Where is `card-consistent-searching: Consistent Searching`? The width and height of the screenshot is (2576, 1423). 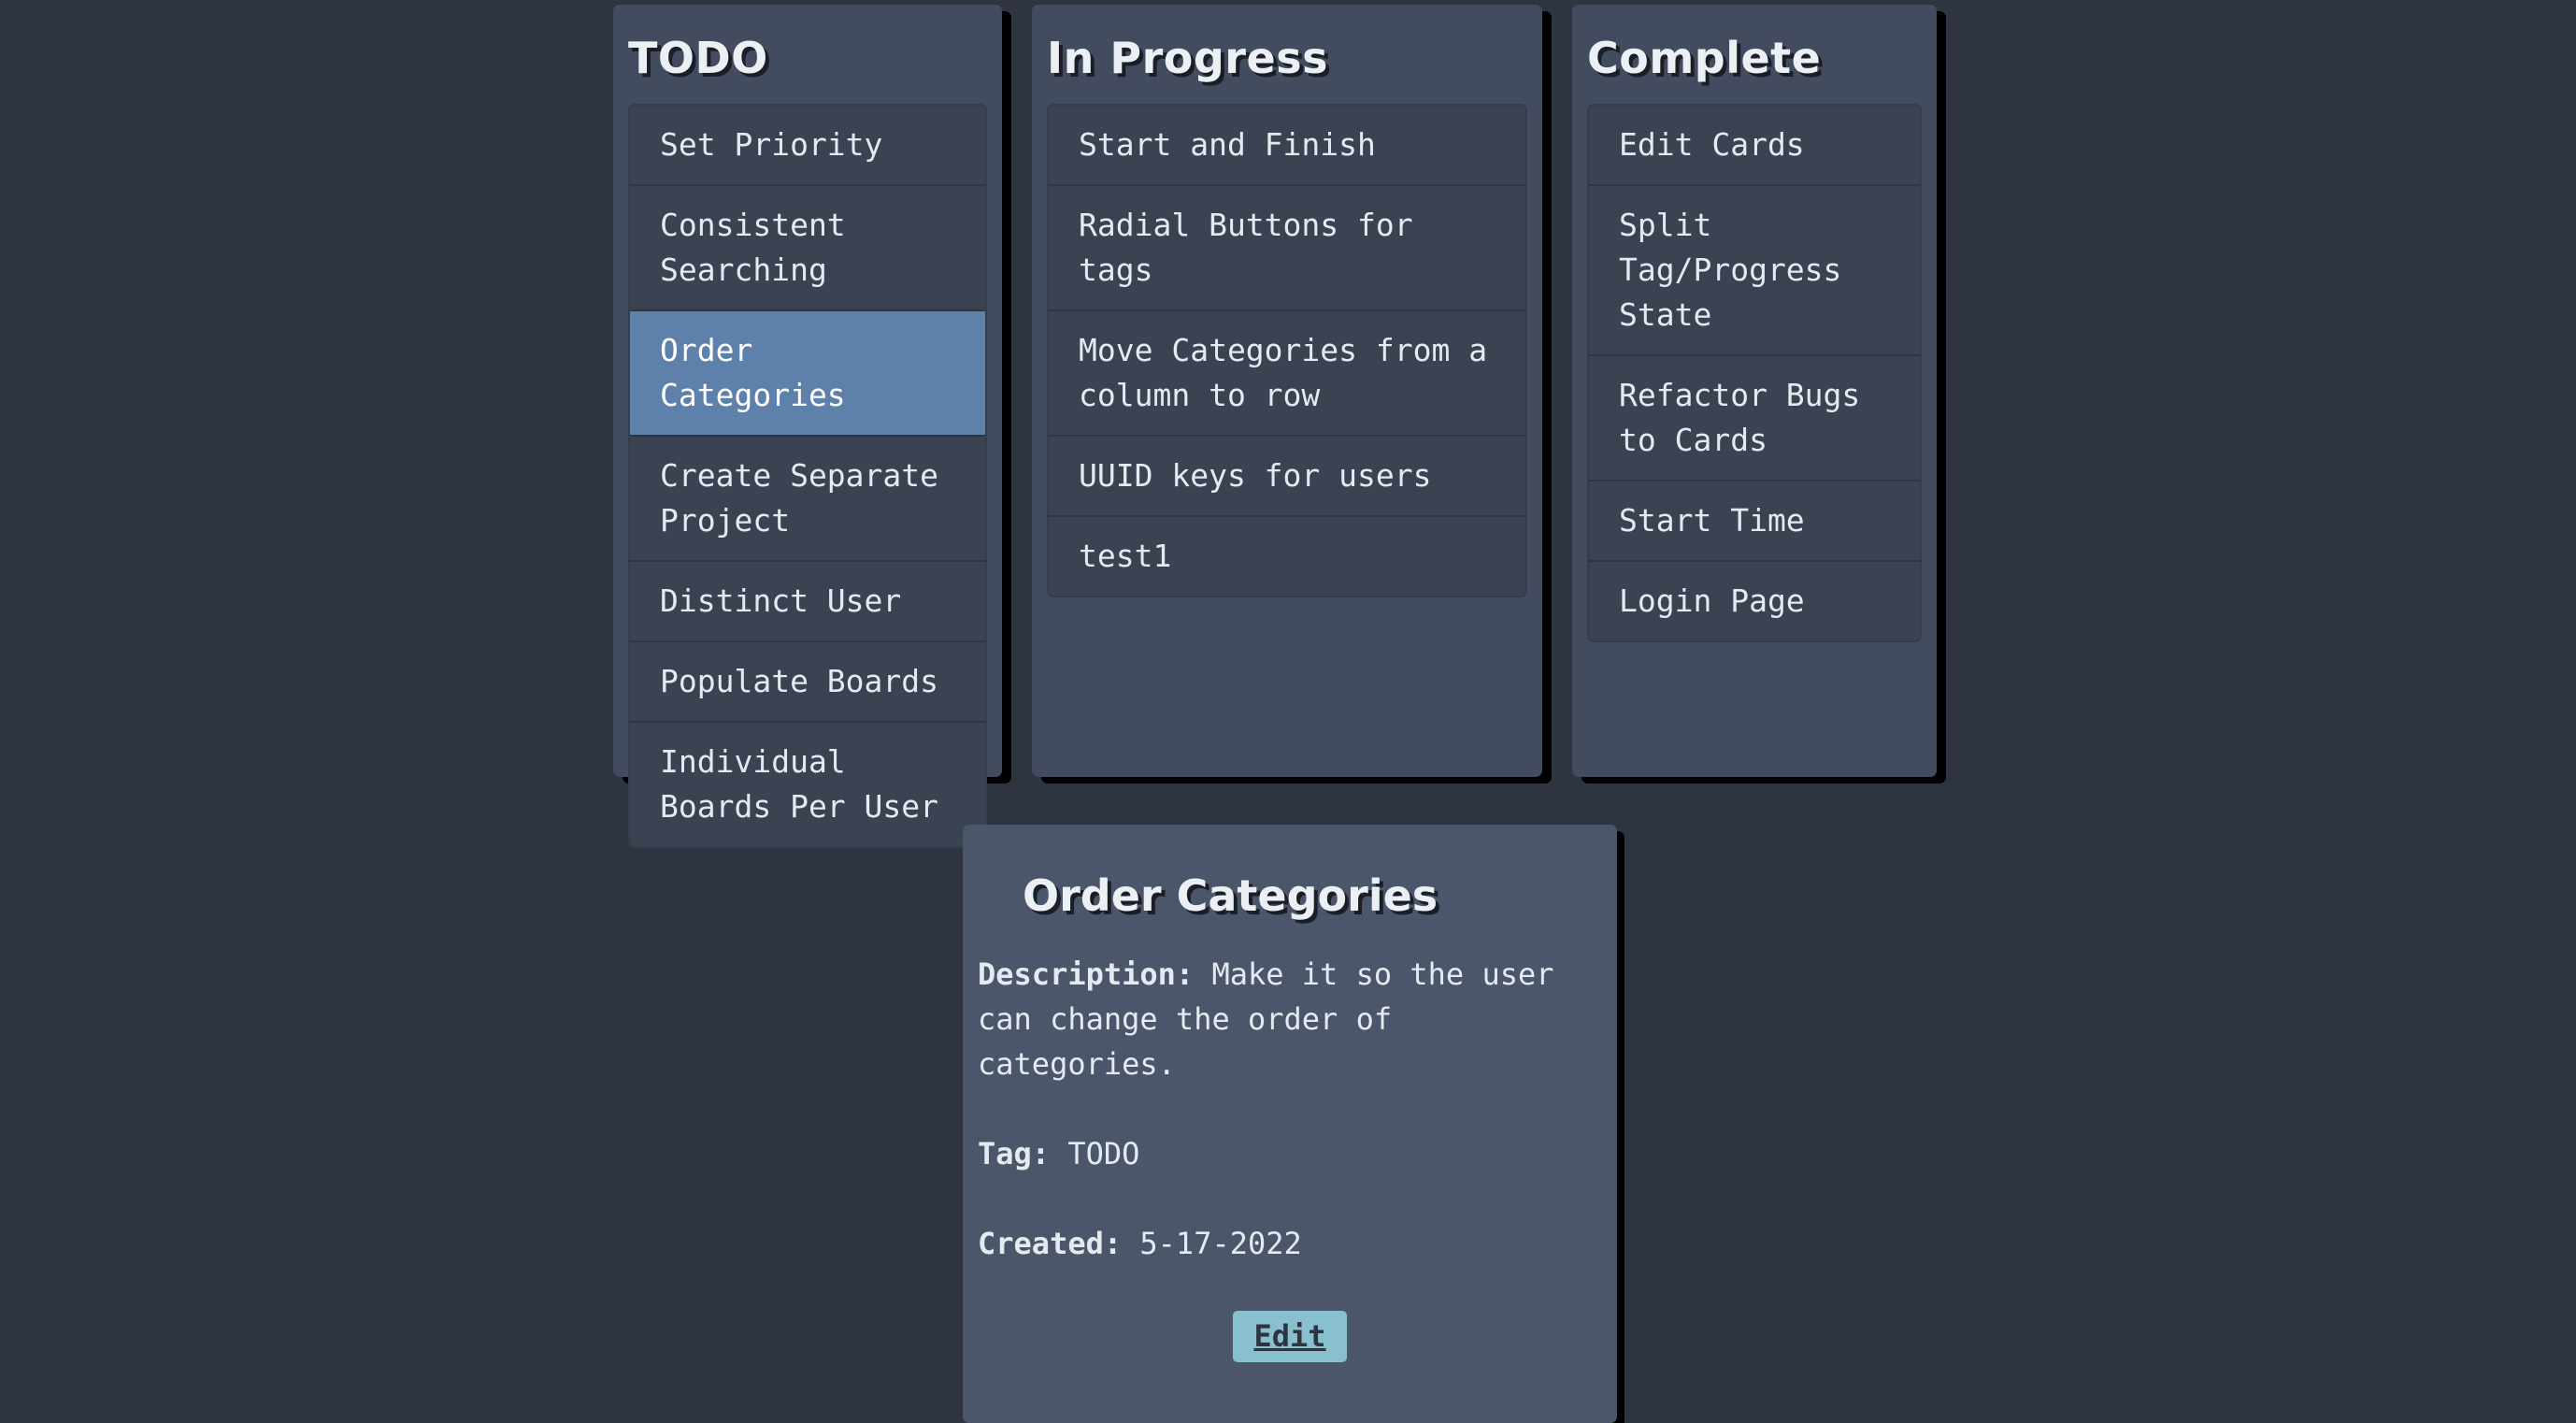
card-consistent-searching: Consistent Searching is located at coordinates (807, 246).